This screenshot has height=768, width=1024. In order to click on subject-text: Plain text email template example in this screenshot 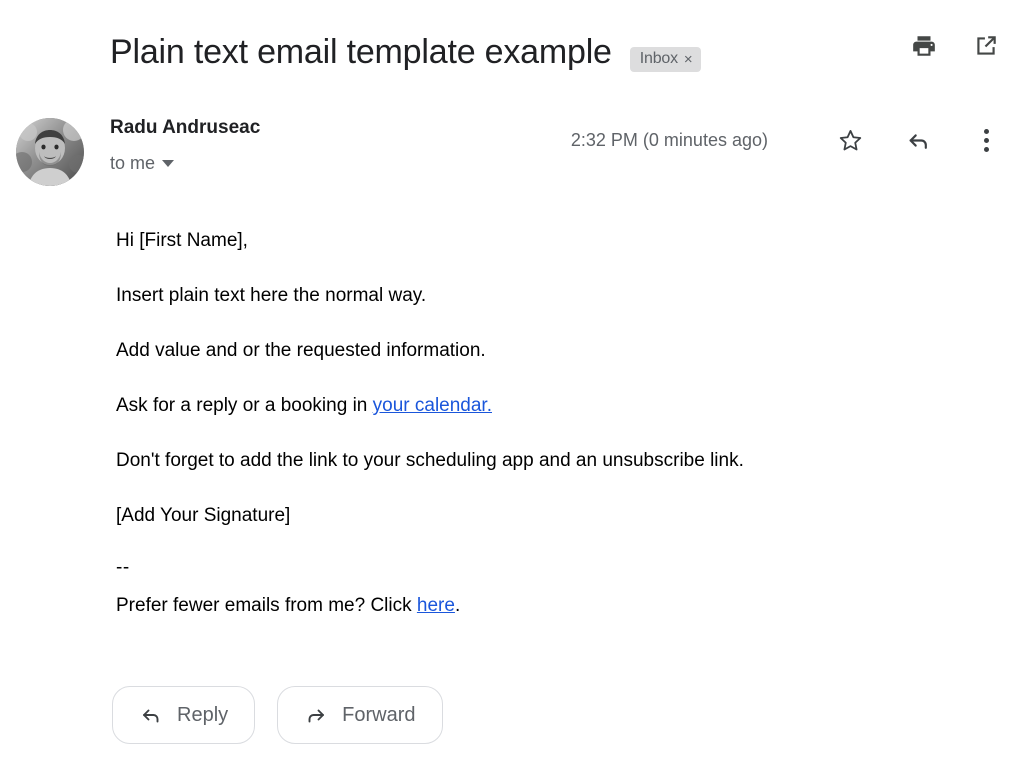, I will do `click(361, 52)`.